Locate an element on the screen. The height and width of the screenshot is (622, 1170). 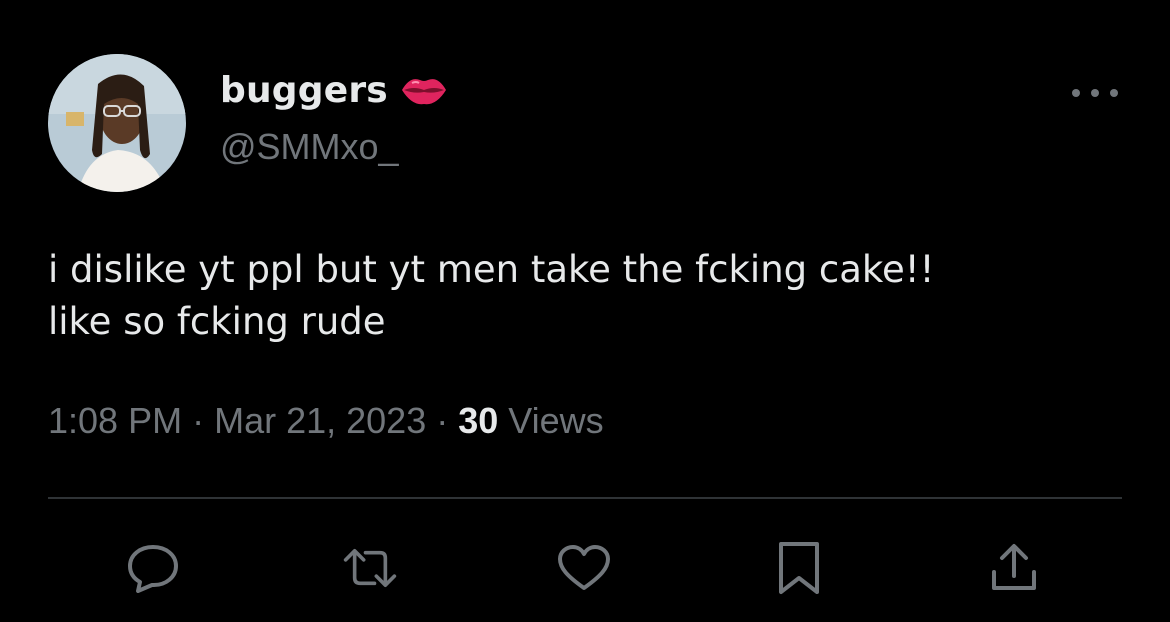
tweet-text-line: like so fcking rude is located at coordinates (217, 321).